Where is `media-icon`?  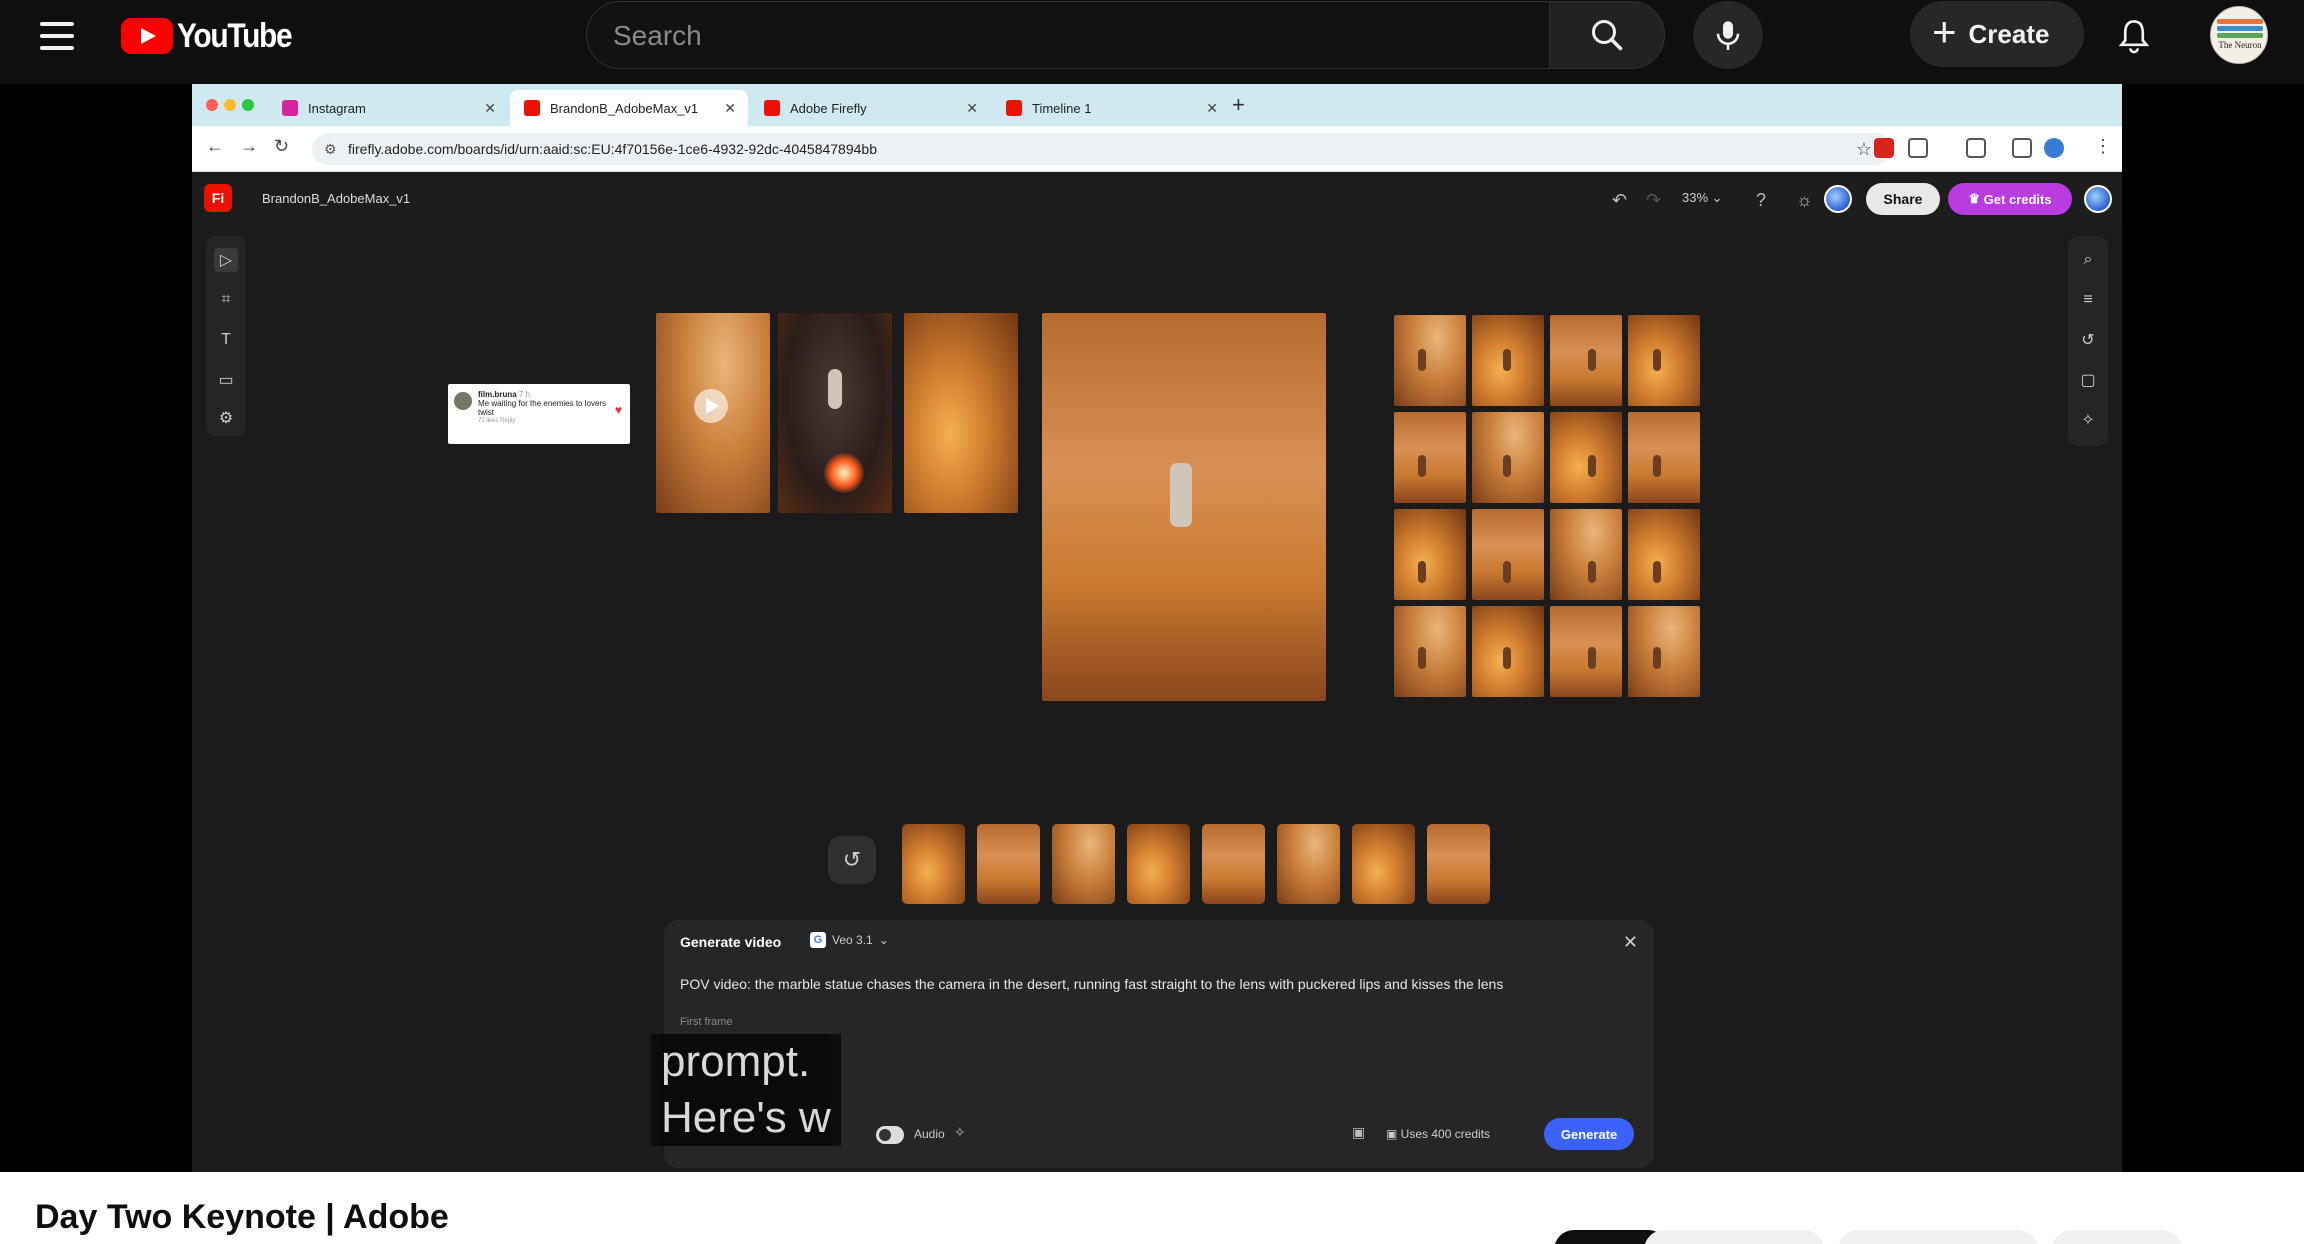 media-icon is located at coordinates (2022, 148).